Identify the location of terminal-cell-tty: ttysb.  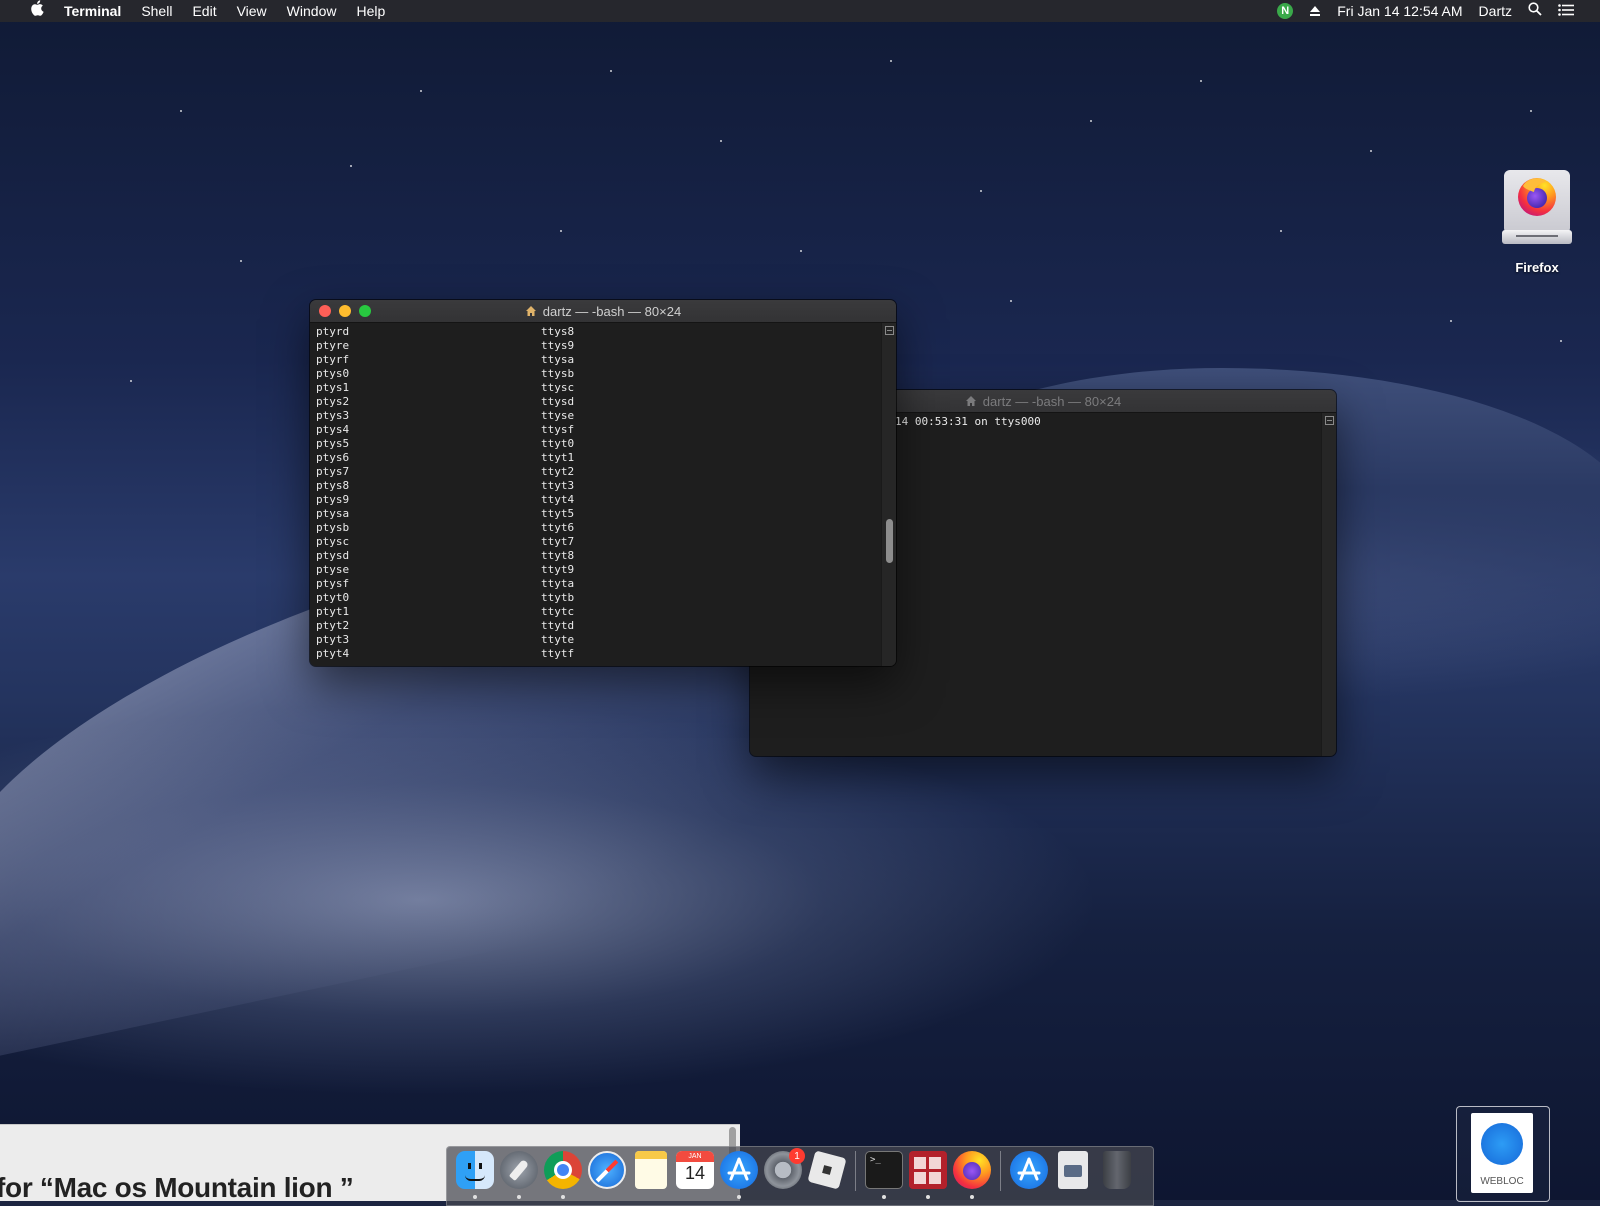
(558, 373).